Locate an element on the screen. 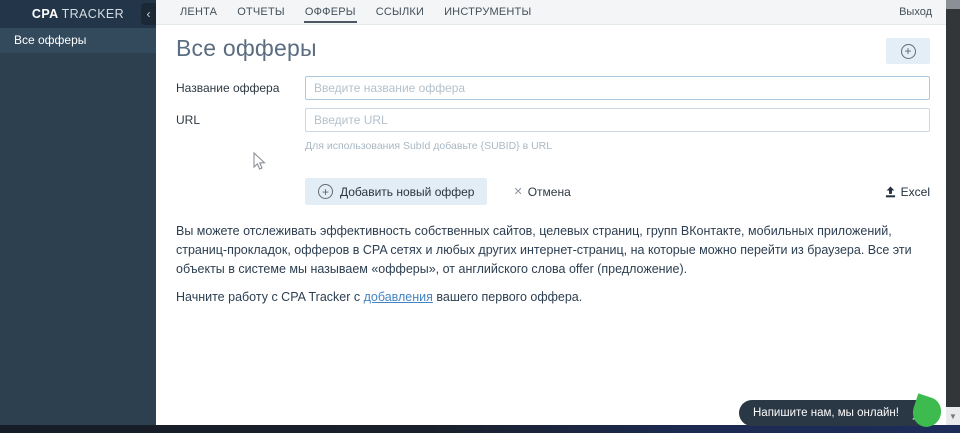 The width and height of the screenshot is (960, 433). submit-offer-button: + Добавить новый оффер is located at coordinates (396, 191).